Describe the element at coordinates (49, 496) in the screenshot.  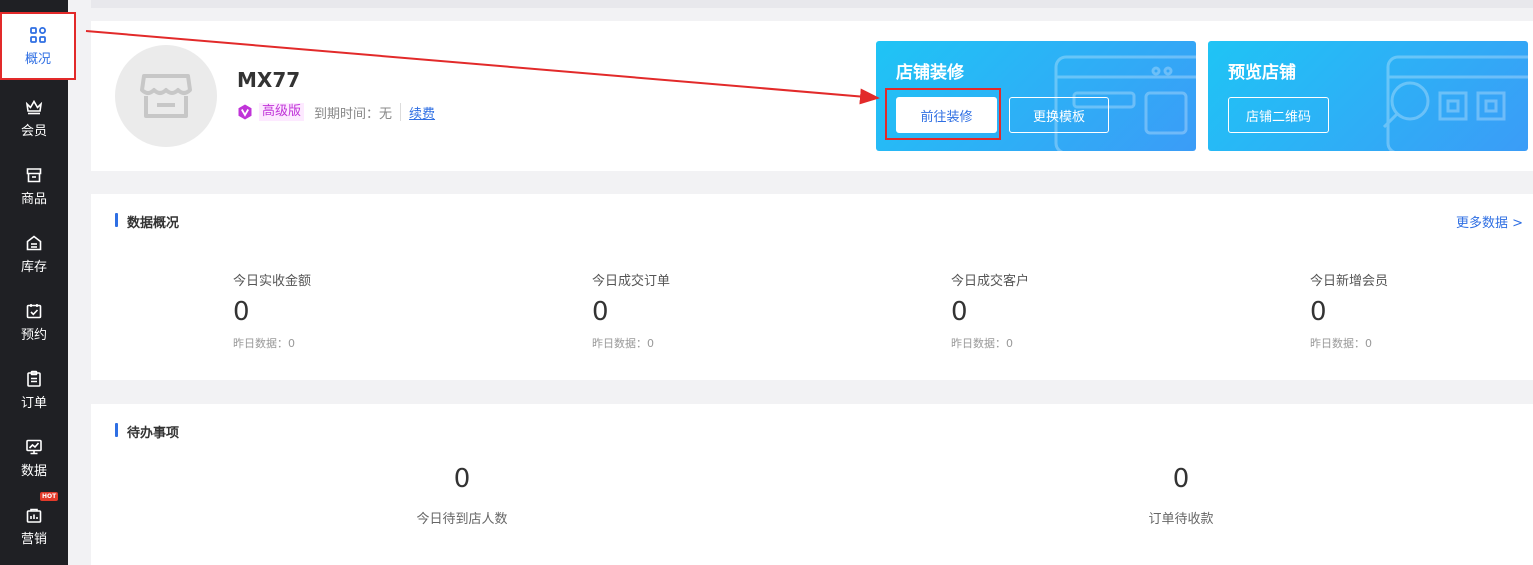
I see `hot-badge: HOT` at that location.